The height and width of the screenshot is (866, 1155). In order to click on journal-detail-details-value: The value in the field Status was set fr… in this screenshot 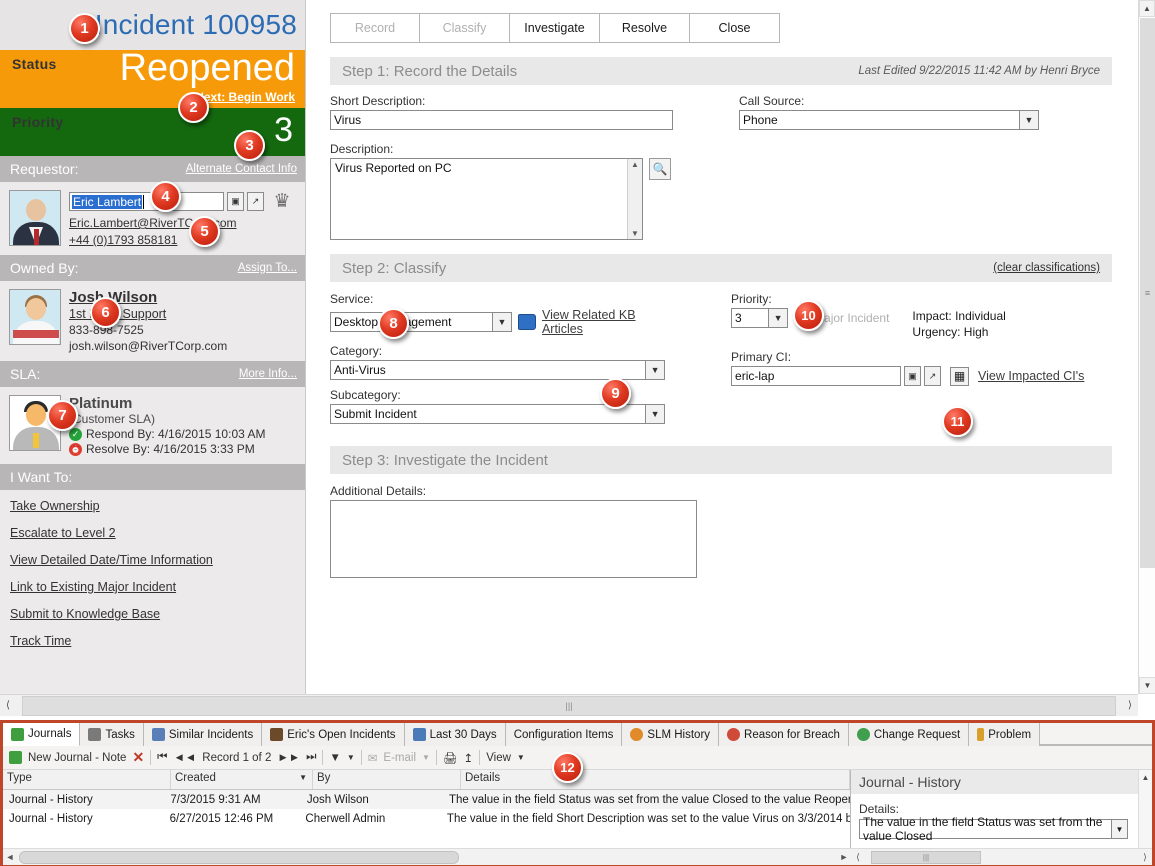, I will do `click(985, 829)`.